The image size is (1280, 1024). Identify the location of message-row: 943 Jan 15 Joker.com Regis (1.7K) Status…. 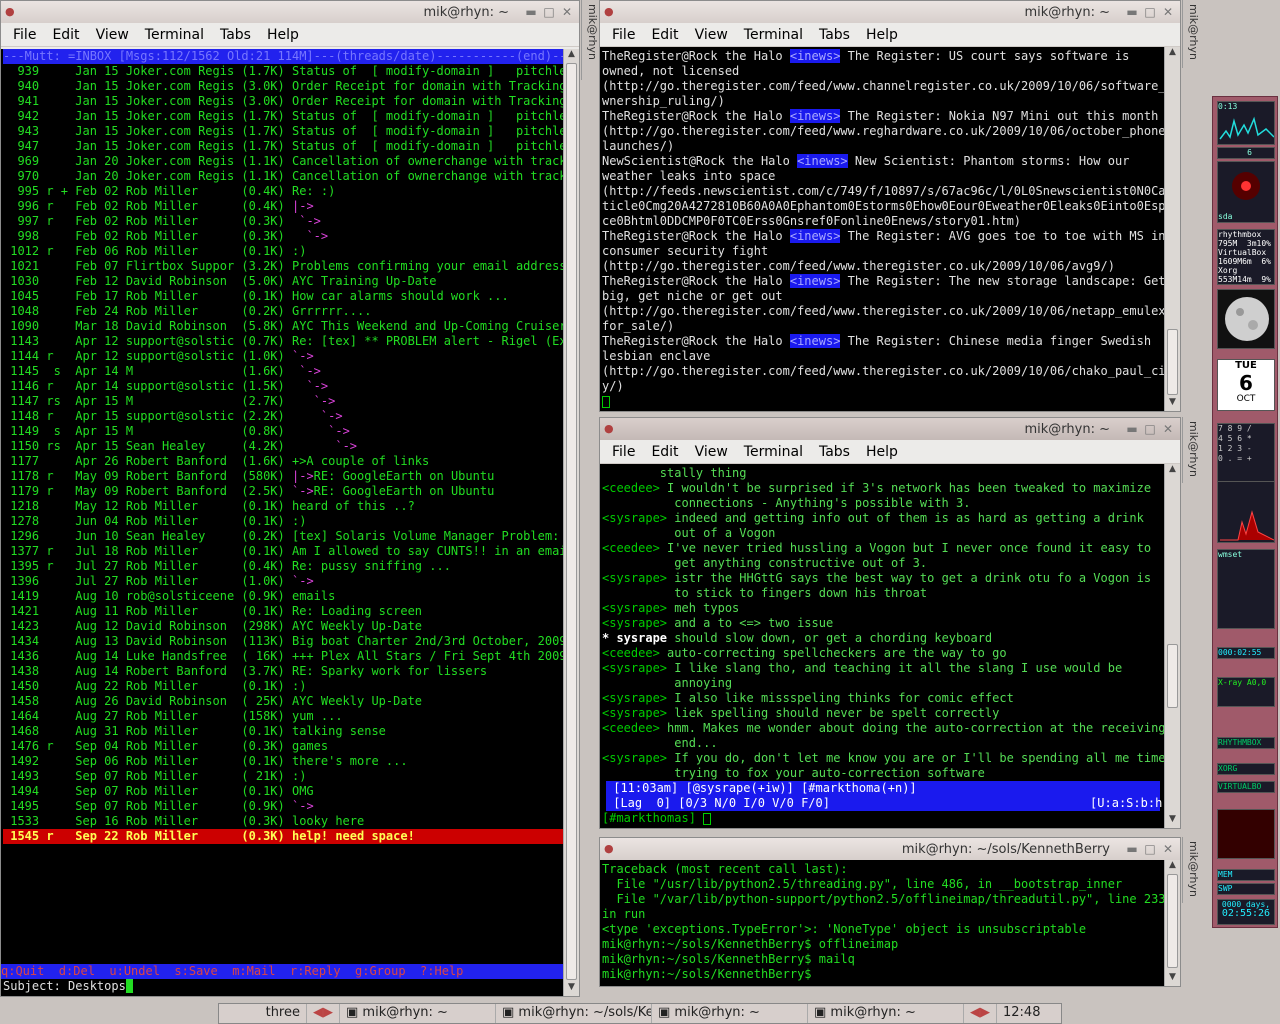
(283, 131).